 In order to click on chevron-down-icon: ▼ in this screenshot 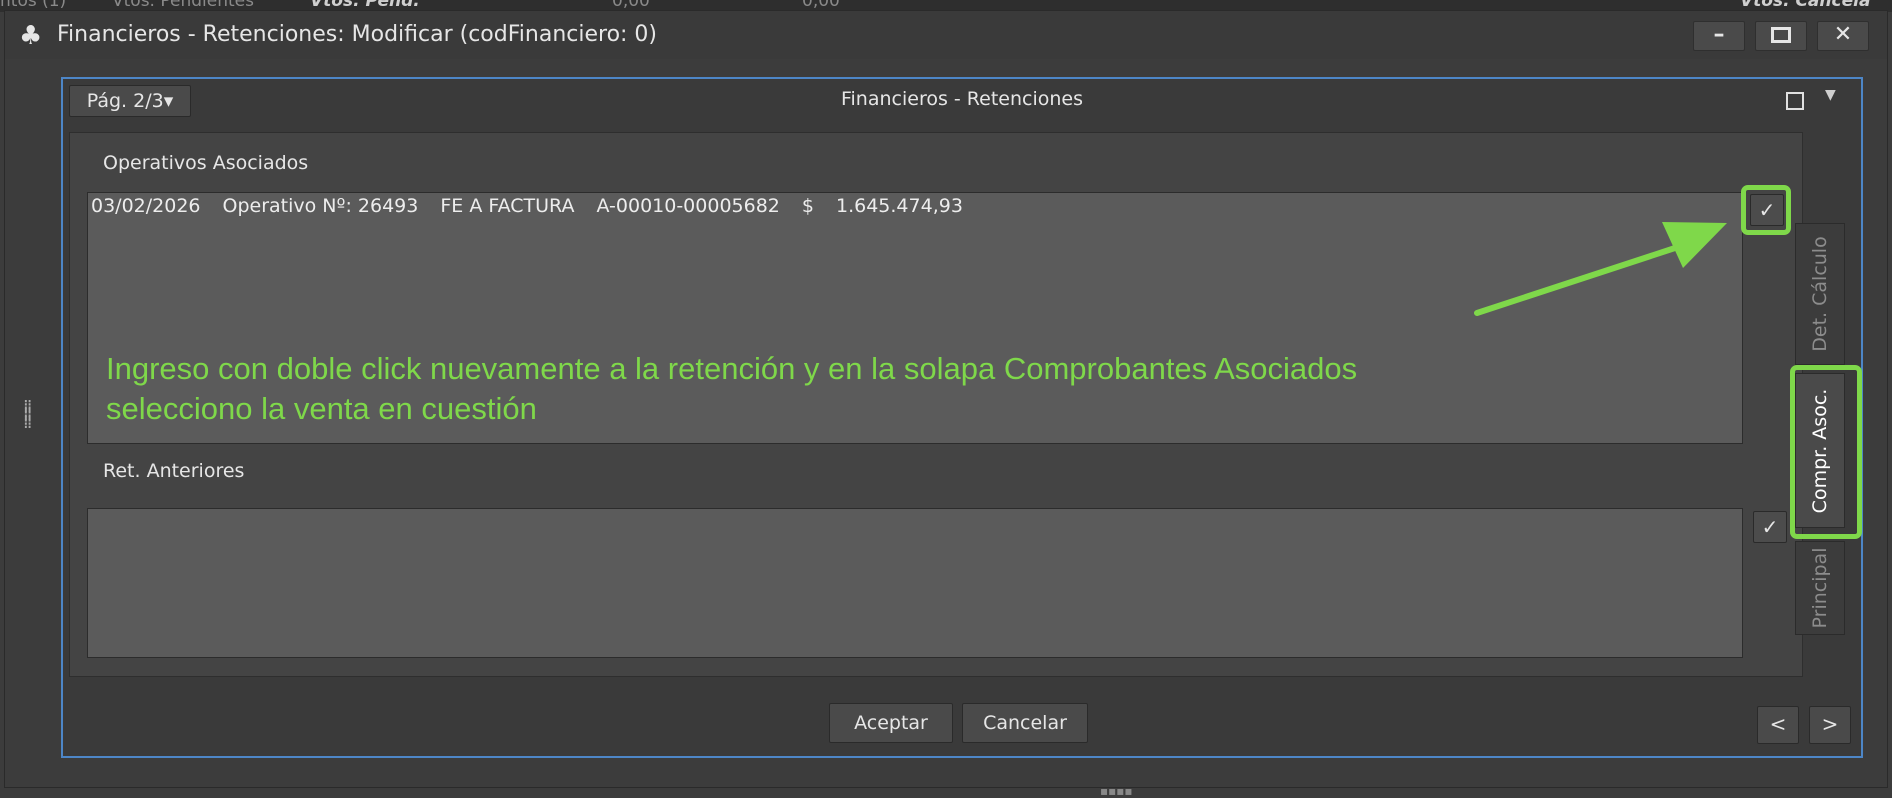, I will do `click(1830, 95)`.